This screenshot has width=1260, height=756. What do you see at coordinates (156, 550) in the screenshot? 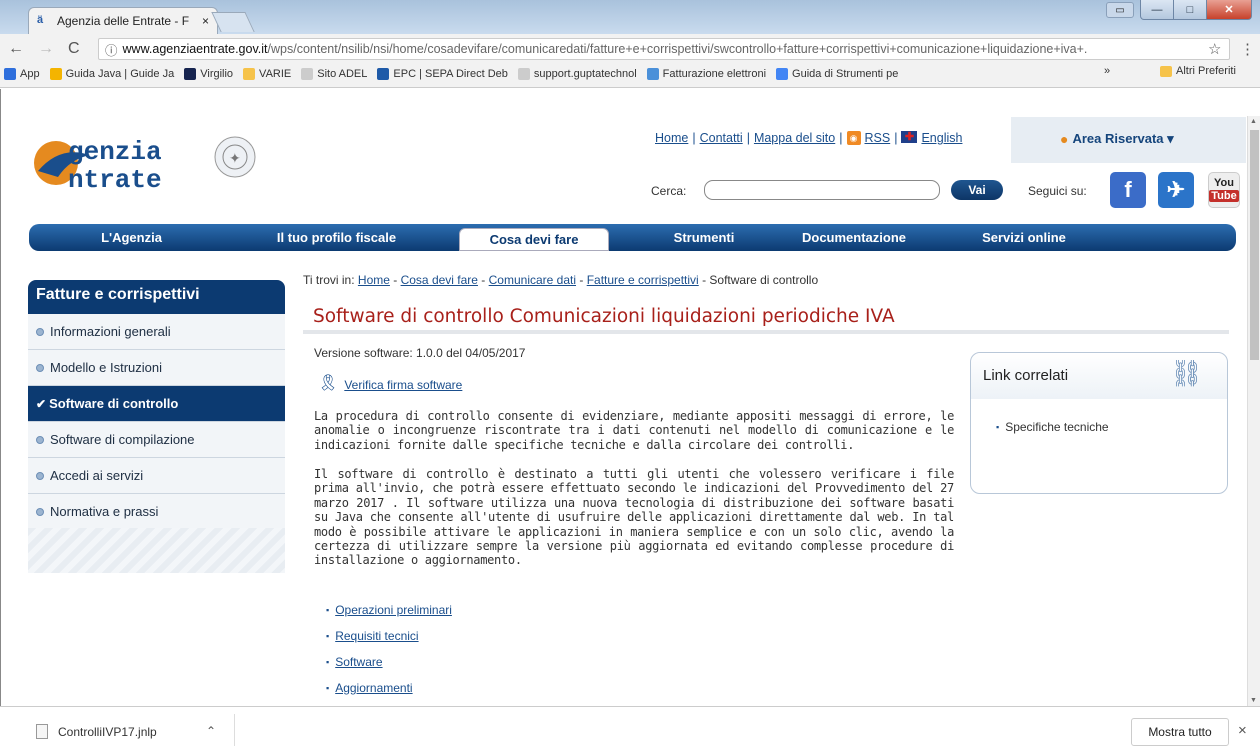
I see `sidebar-footer-pattern` at bounding box center [156, 550].